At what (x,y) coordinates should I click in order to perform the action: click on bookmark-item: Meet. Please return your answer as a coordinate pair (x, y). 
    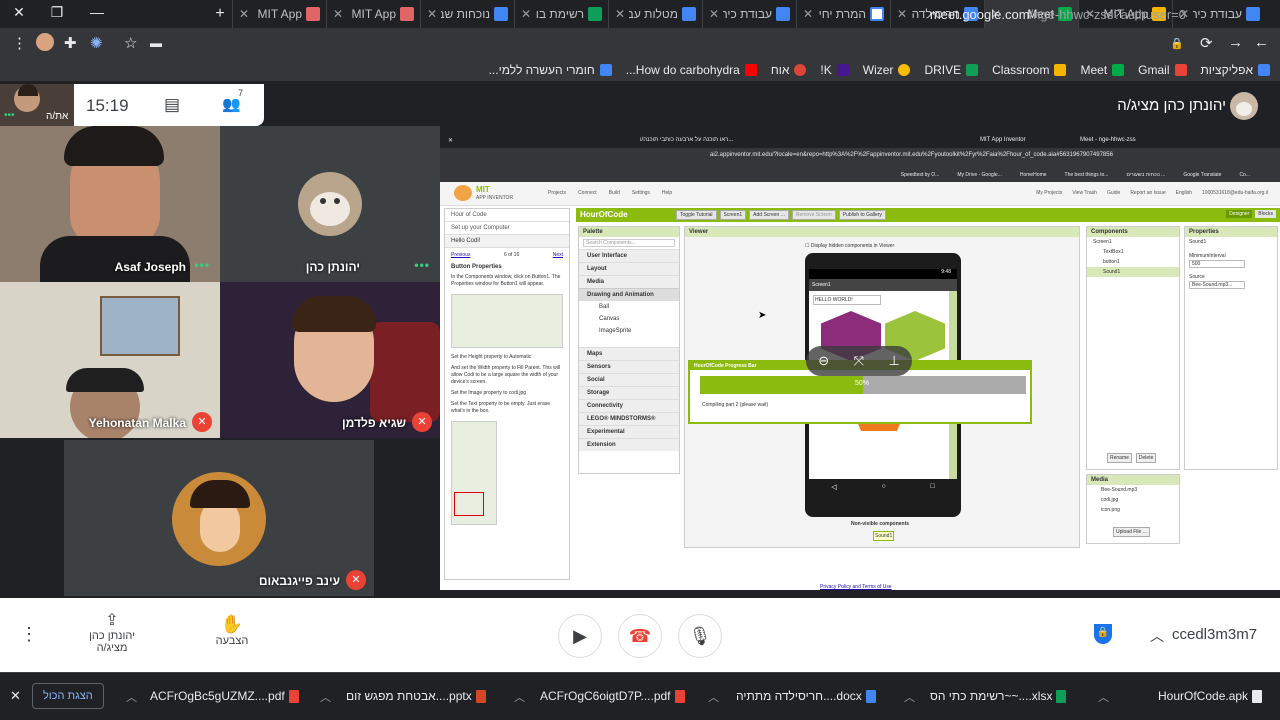
    Looking at the image, I should click on (1102, 70).